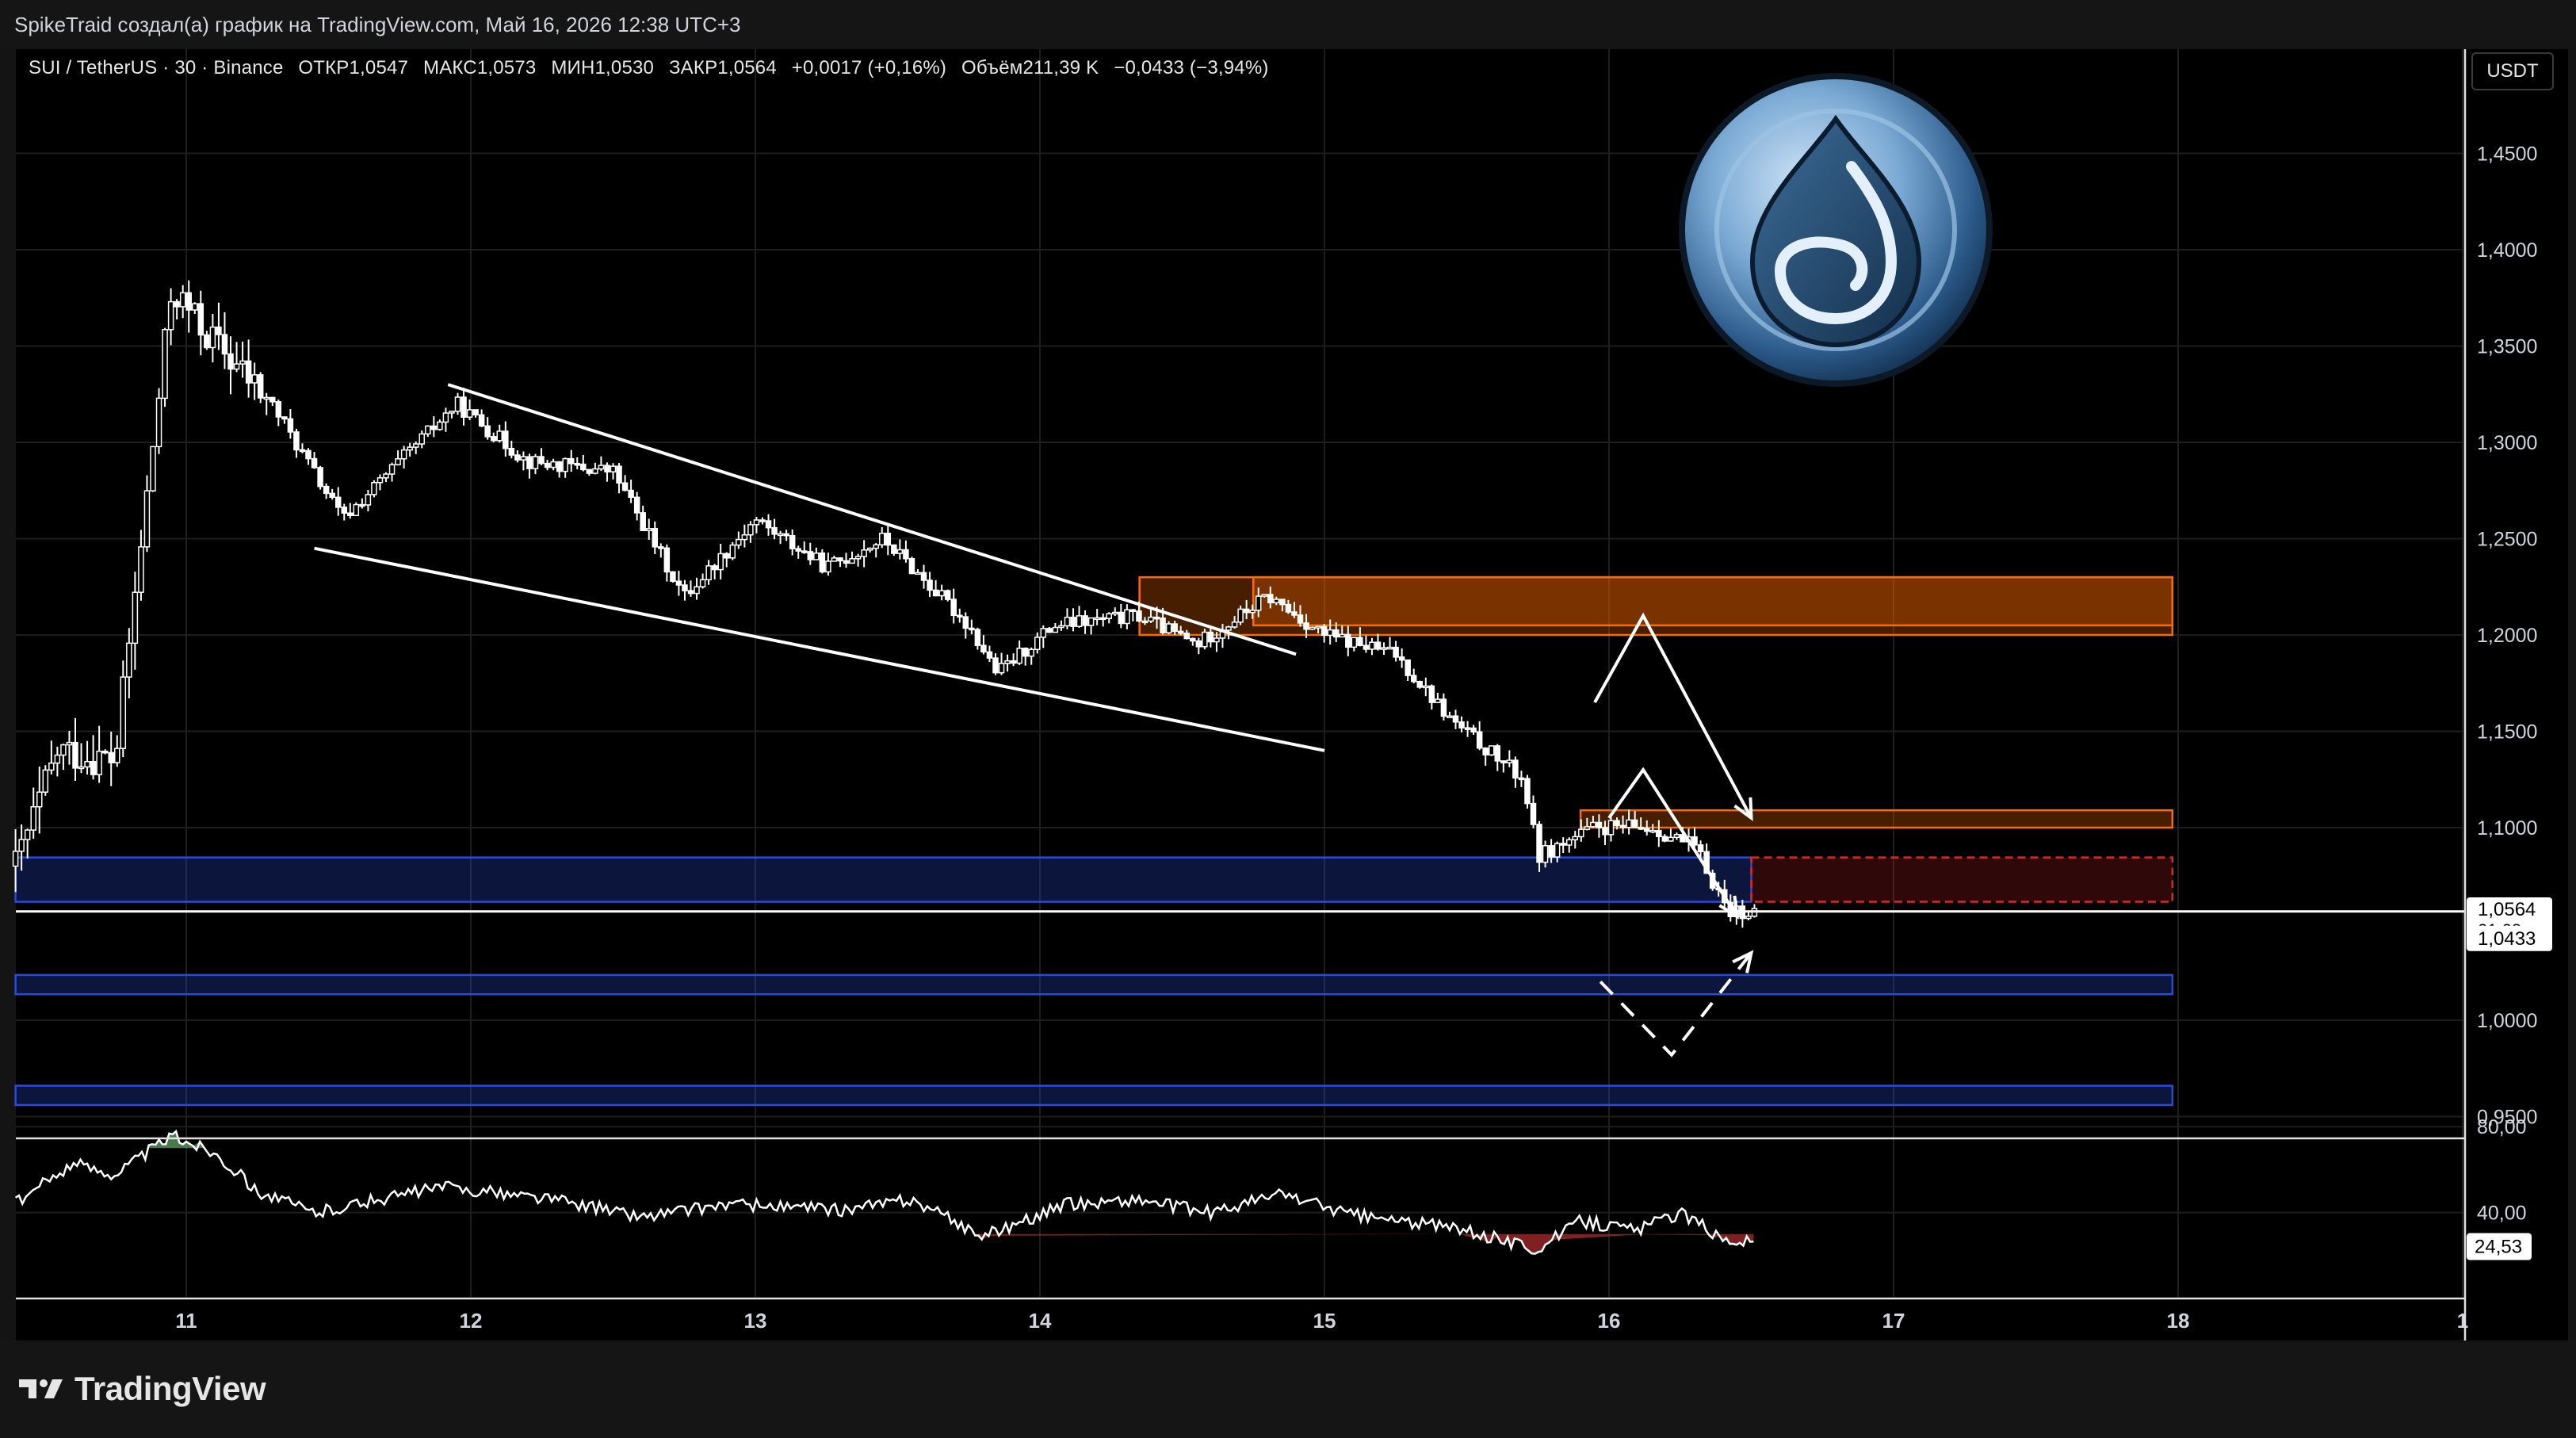 This screenshot has height=1438, width=2576. What do you see at coordinates (141, 1389) in the screenshot?
I see `tradingview-logo: TradingView` at bounding box center [141, 1389].